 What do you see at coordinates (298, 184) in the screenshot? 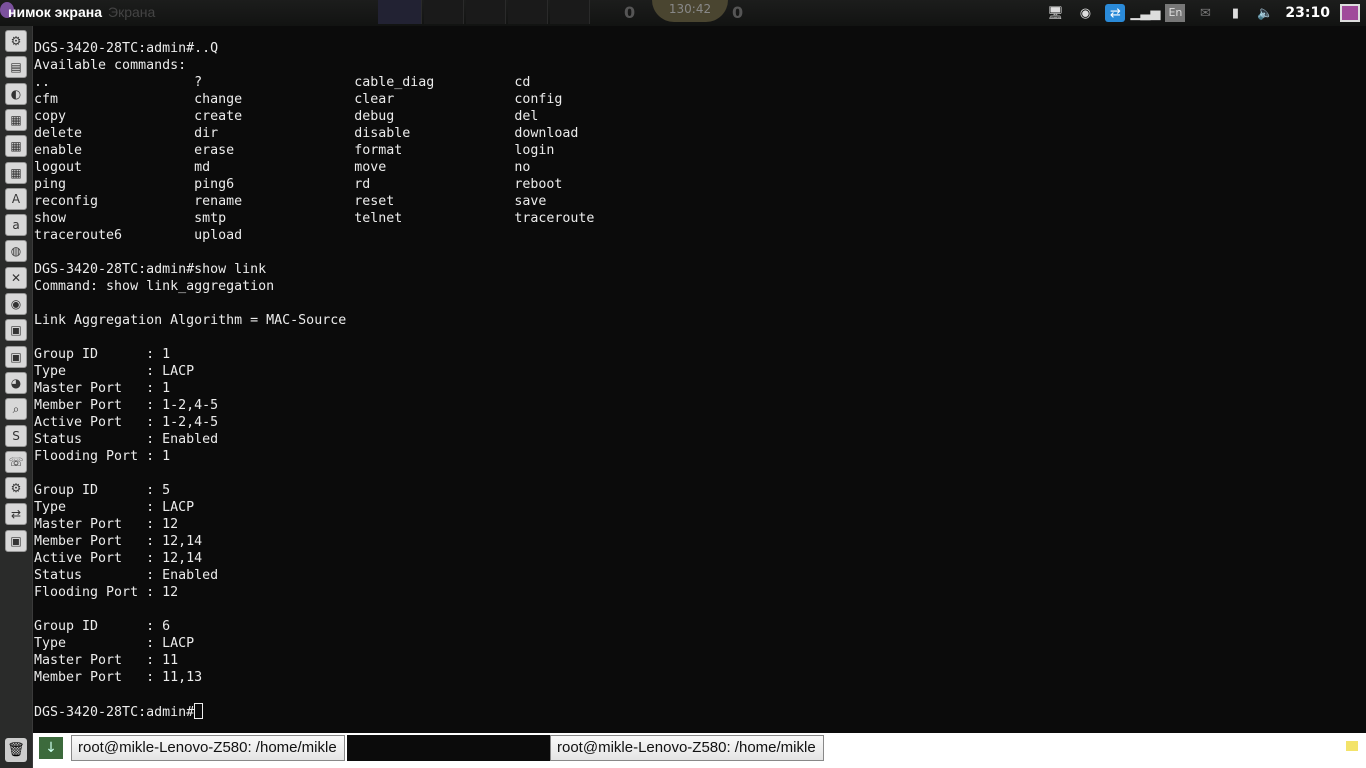
I see `terminal-line: ping ping6 rd reboot` at bounding box center [298, 184].